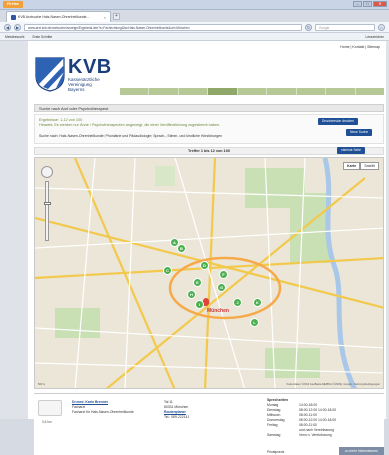  I want to click on distance: 0,6 km, so click(47, 422).